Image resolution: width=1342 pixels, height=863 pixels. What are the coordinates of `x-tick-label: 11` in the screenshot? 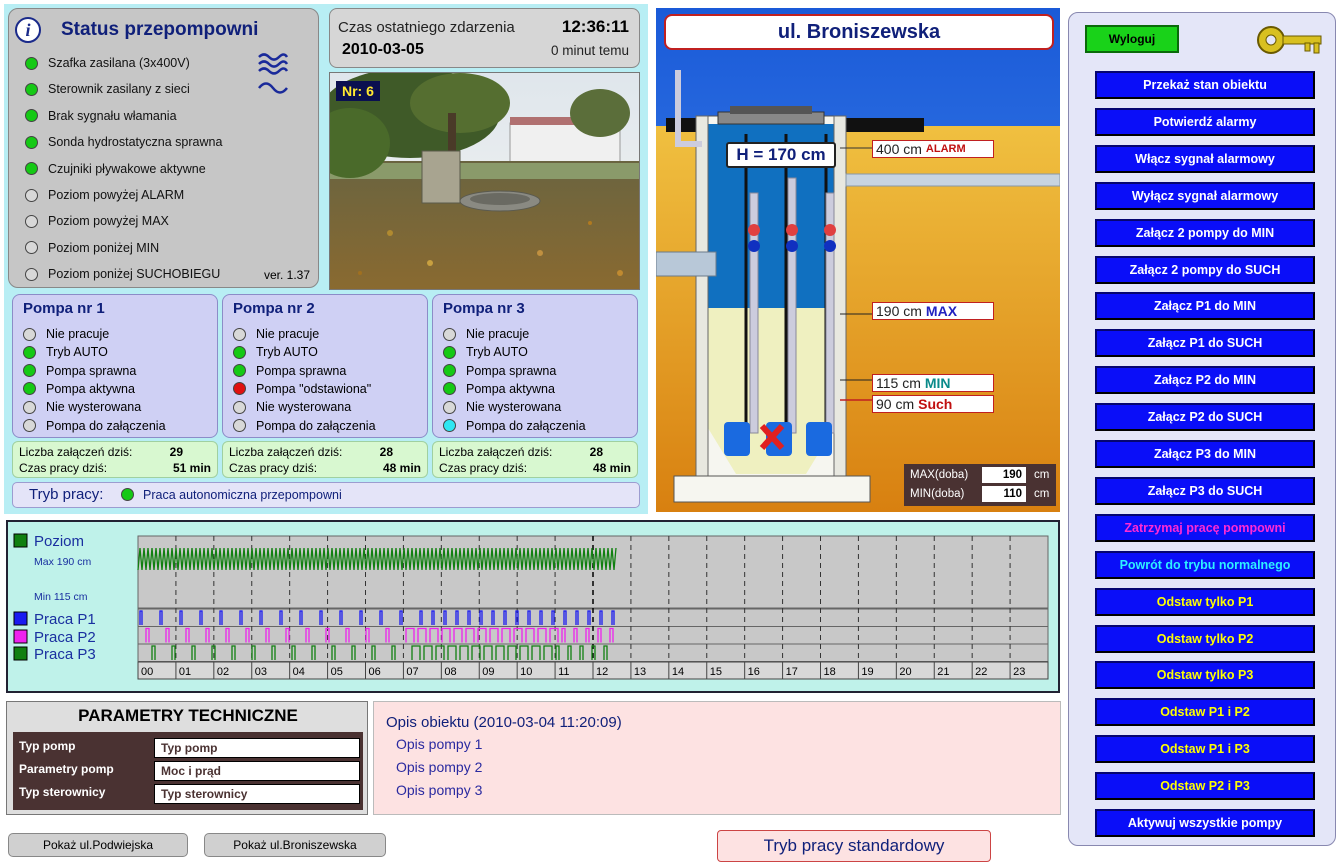 It's located at (563, 672).